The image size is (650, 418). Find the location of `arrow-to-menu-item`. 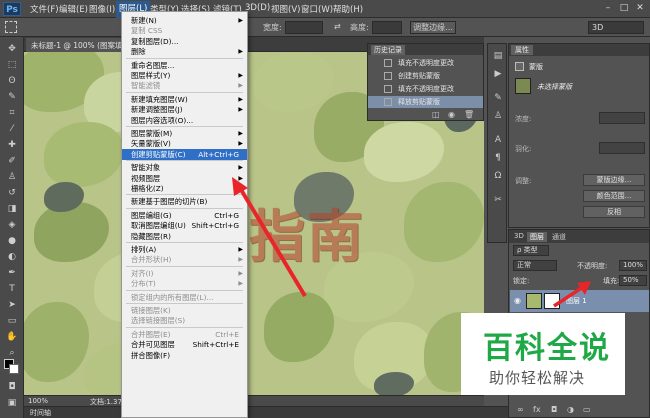

arrow-to-menu-item is located at coordinates (272, 242).